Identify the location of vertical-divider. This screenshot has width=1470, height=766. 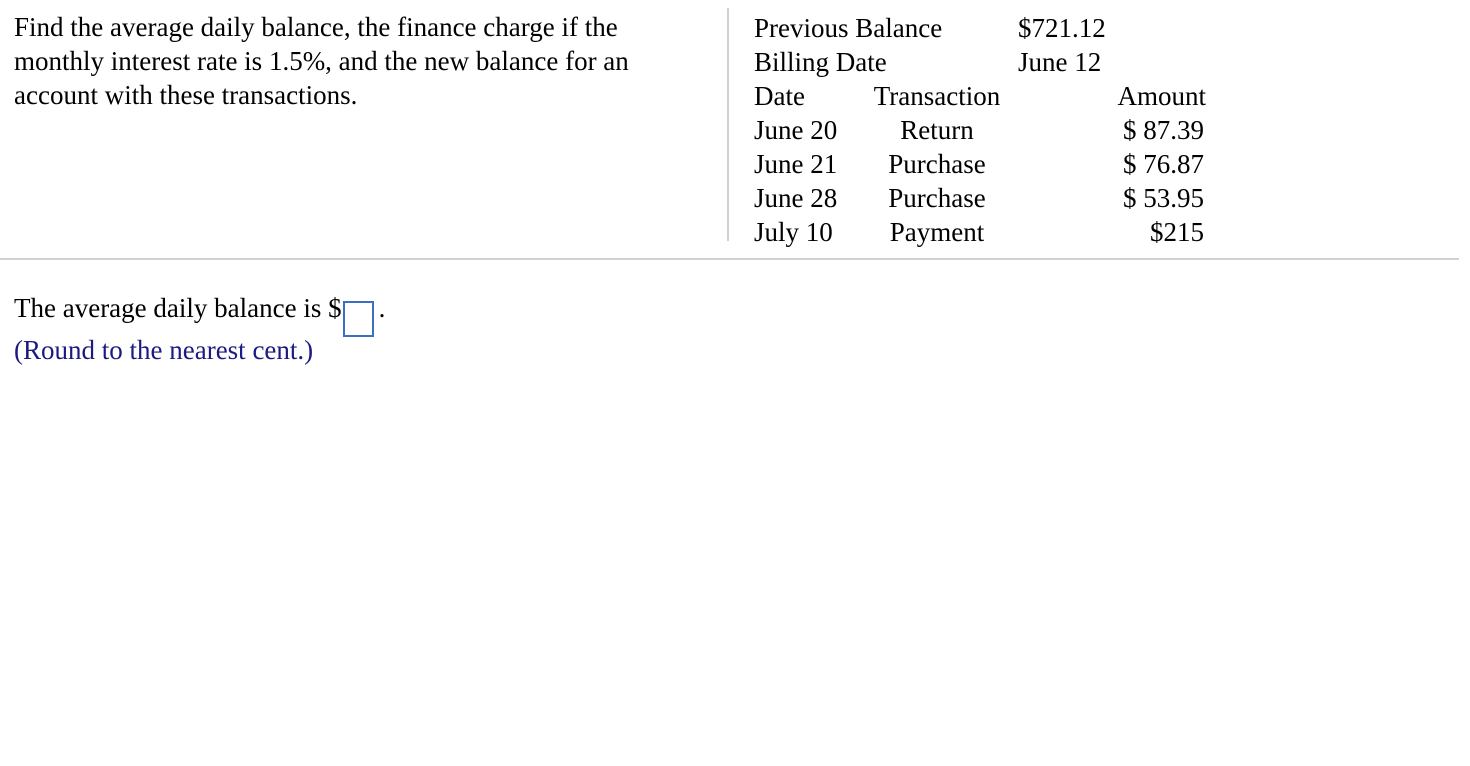
(728, 124).